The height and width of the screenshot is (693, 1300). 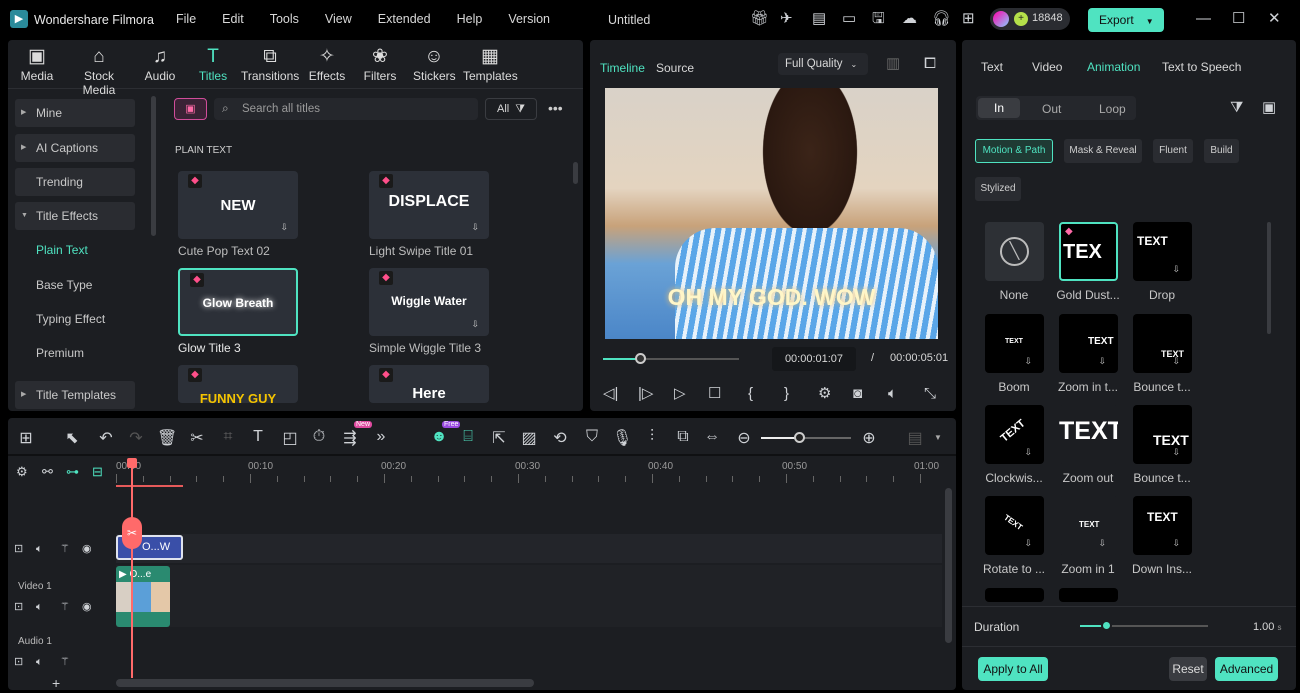 What do you see at coordinates (238, 384) in the screenshot?
I see `title-card: ◆ FUNNY GUY` at bounding box center [238, 384].